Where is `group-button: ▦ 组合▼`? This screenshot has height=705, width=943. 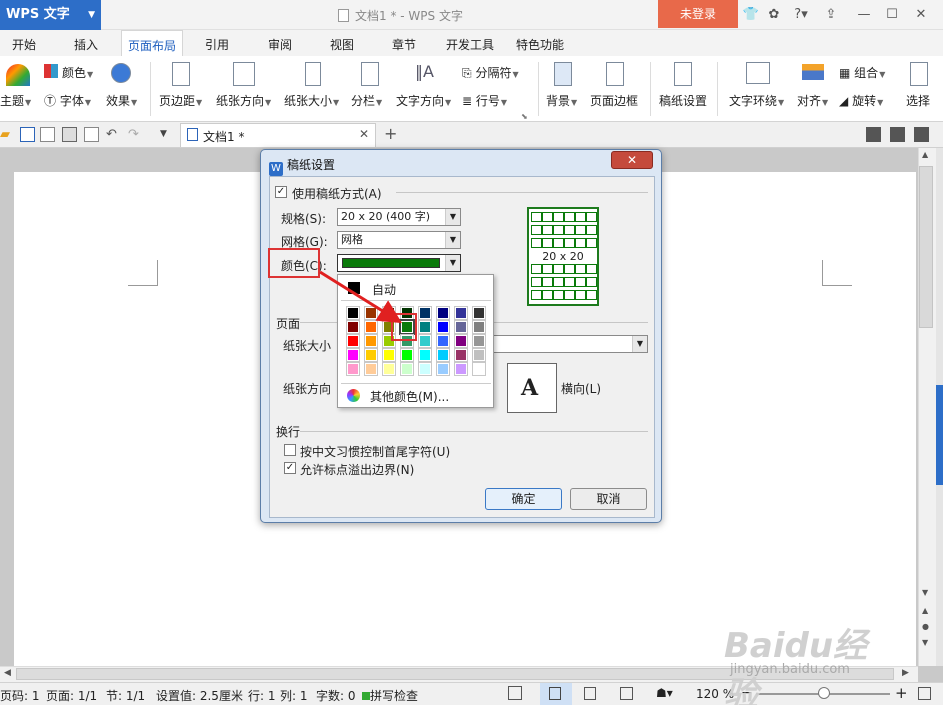
group-button: ▦ 组合▼ is located at coordinates (862, 72).